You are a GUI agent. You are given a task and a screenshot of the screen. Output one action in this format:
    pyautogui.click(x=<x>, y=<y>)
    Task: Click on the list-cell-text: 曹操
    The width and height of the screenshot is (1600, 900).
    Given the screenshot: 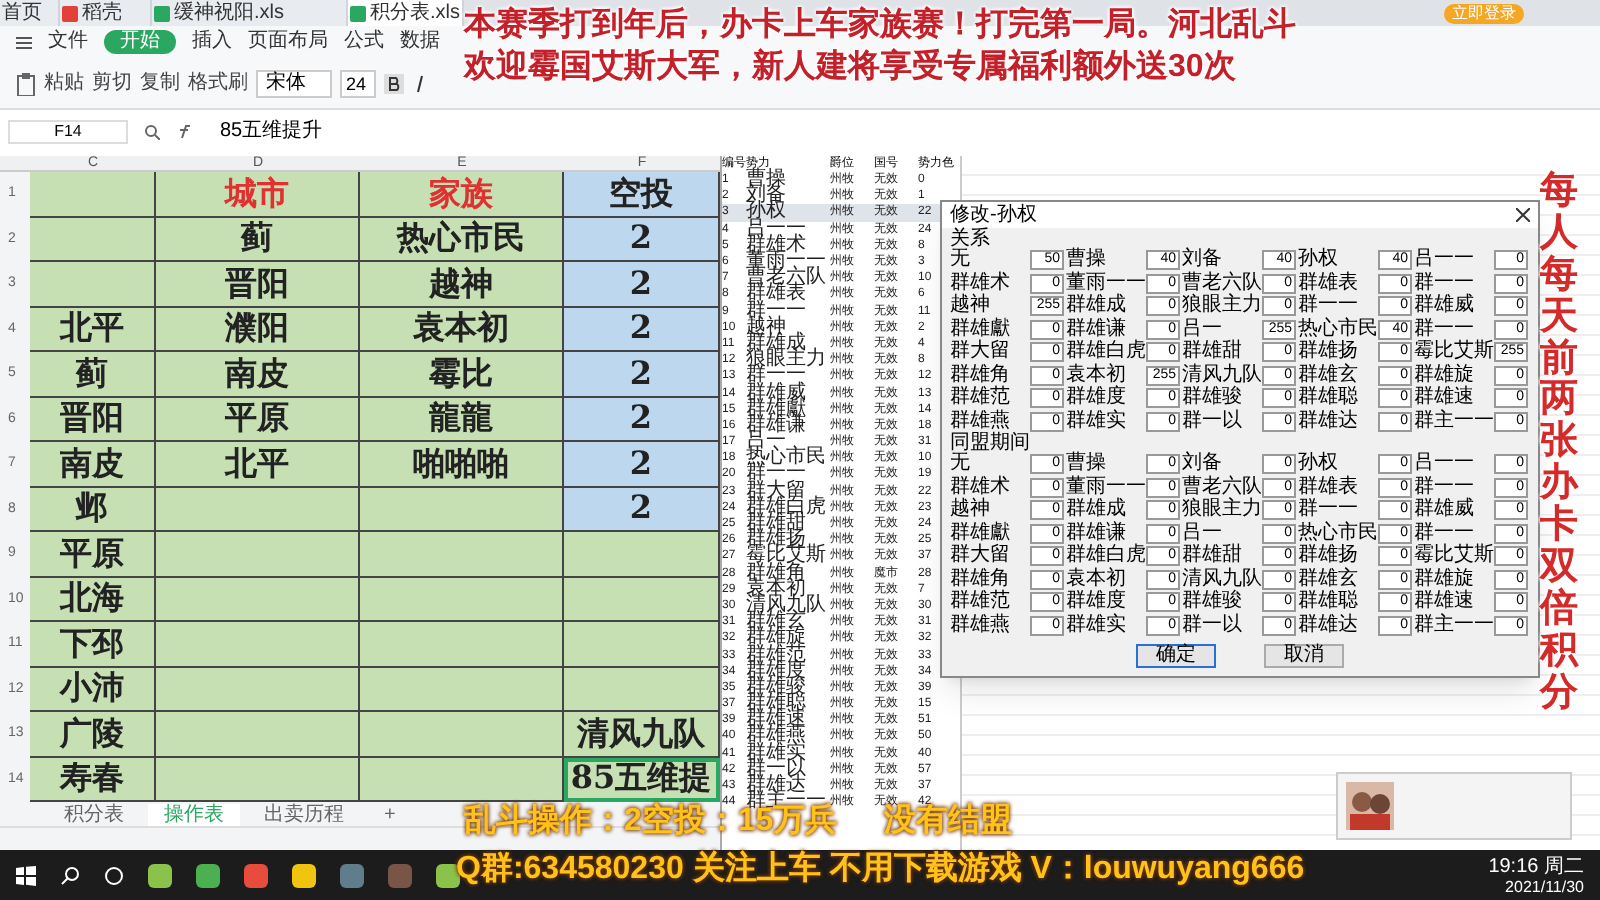 What is the action you would take?
    pyautogui.click(x=767, y=180)
    